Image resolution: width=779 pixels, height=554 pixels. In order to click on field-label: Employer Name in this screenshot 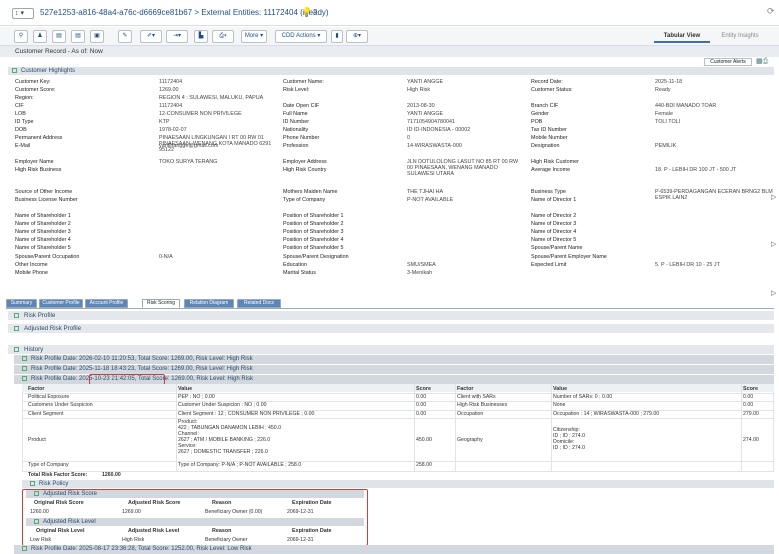, I will do `click(34, 162)`.